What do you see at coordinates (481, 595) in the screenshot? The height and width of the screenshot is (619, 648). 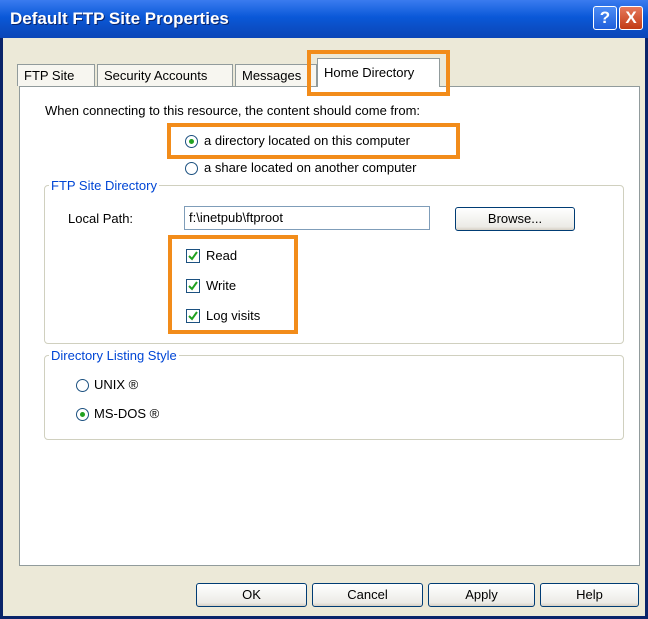 I see `apply-button: Apply` at bounding box center [481, 595].